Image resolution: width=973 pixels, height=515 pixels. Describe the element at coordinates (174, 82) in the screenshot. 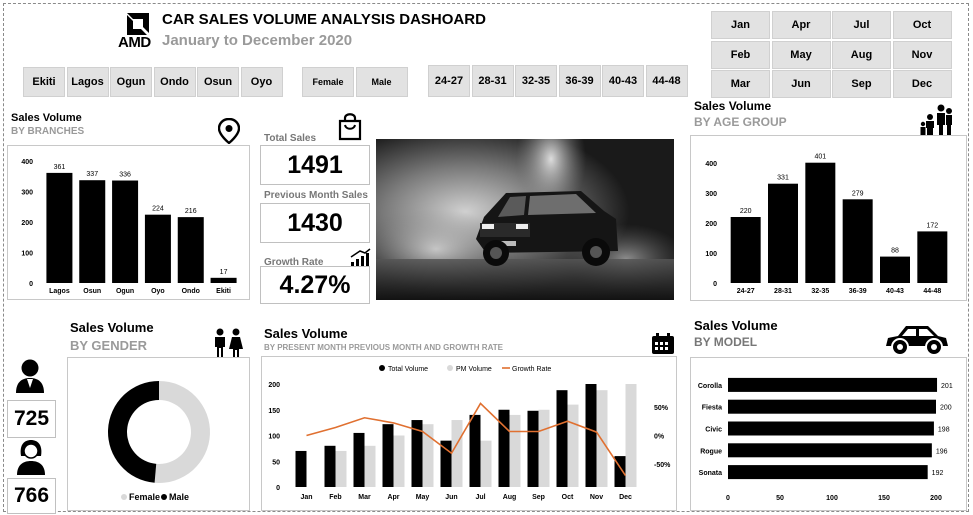

I see `branch-option-ondo: Ondo` at that location.